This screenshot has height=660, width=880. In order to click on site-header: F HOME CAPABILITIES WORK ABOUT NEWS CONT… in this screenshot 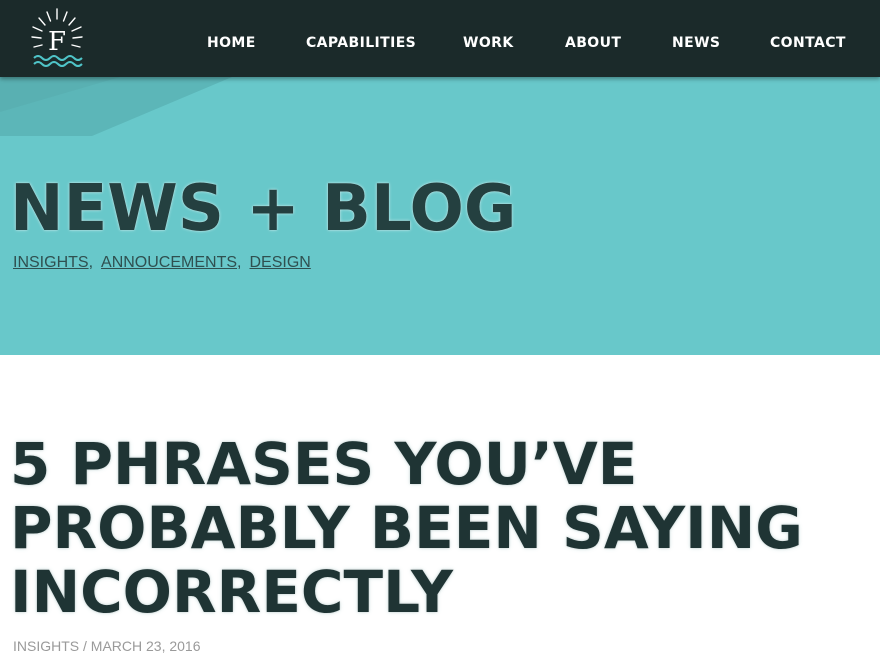, I will do `click(440, 38)`.